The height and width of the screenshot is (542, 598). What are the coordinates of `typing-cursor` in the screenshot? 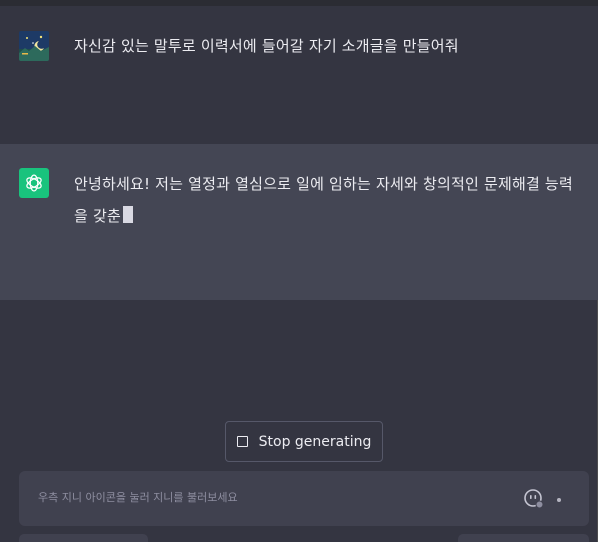 It's located at (127, 214).